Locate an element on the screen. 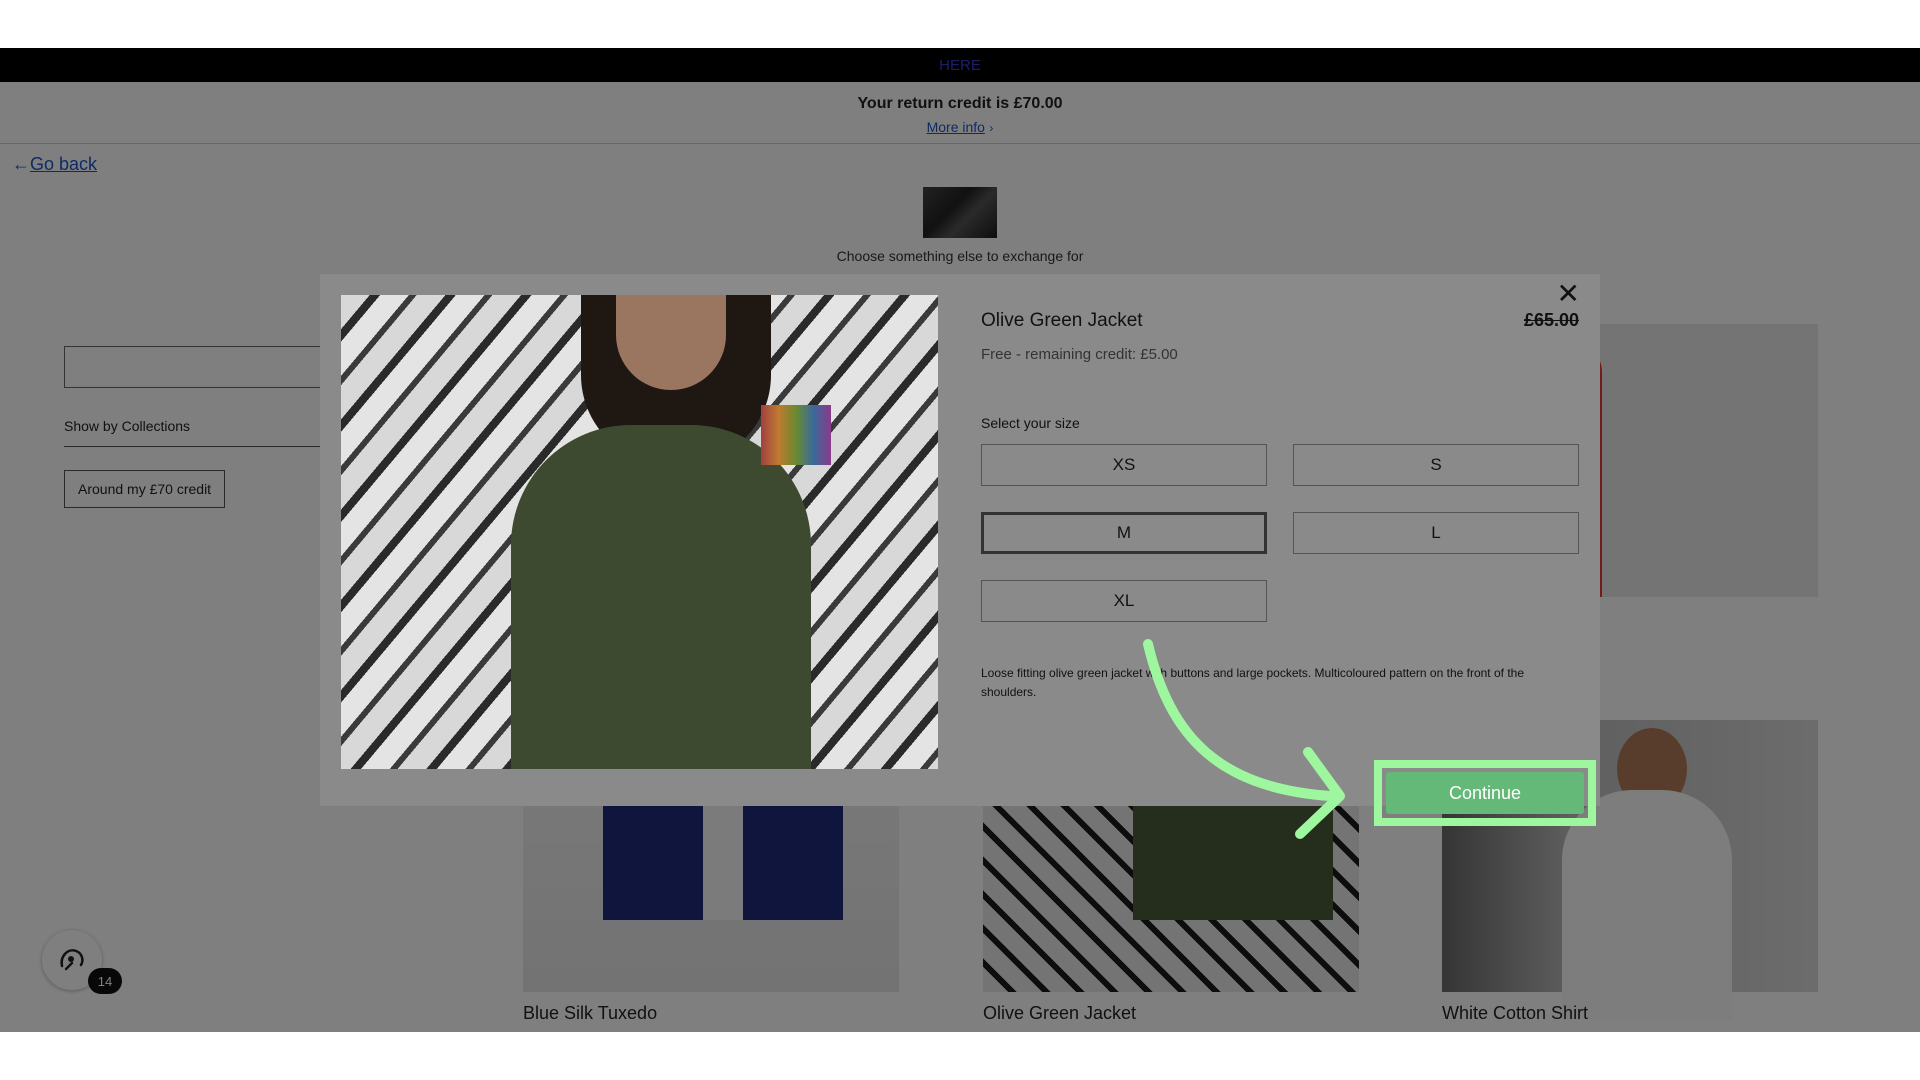  size-xs-button: XS is located at coordinates (1124, 465).